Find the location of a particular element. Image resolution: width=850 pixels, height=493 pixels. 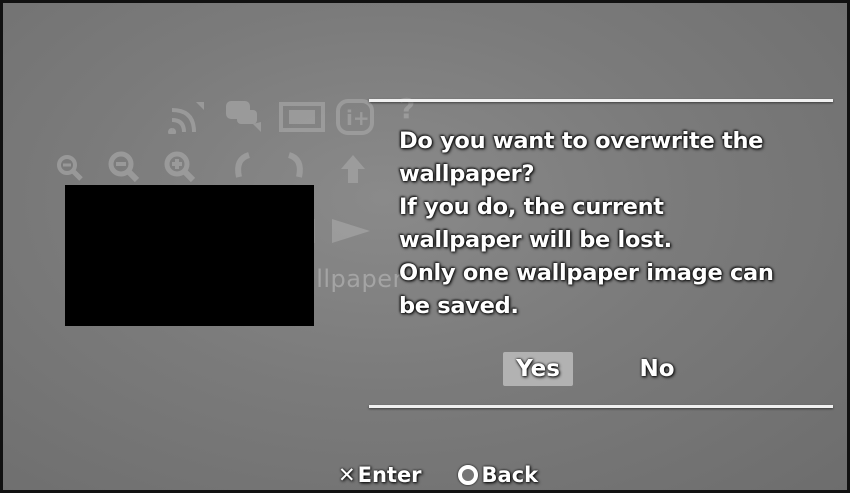

slideshow-icon is located at coordinates (302, 117).